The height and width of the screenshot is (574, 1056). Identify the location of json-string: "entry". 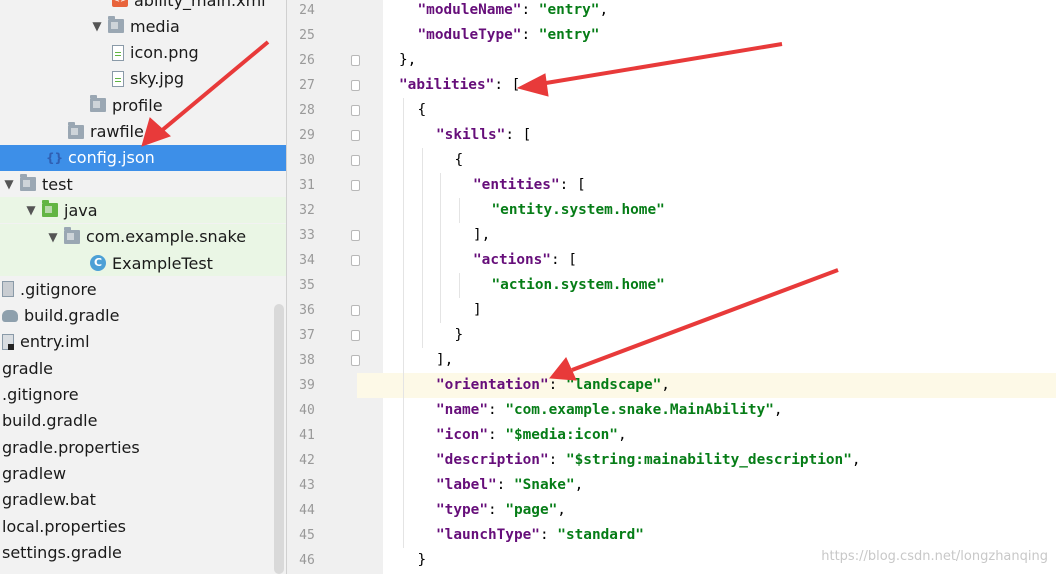
(569, 9).